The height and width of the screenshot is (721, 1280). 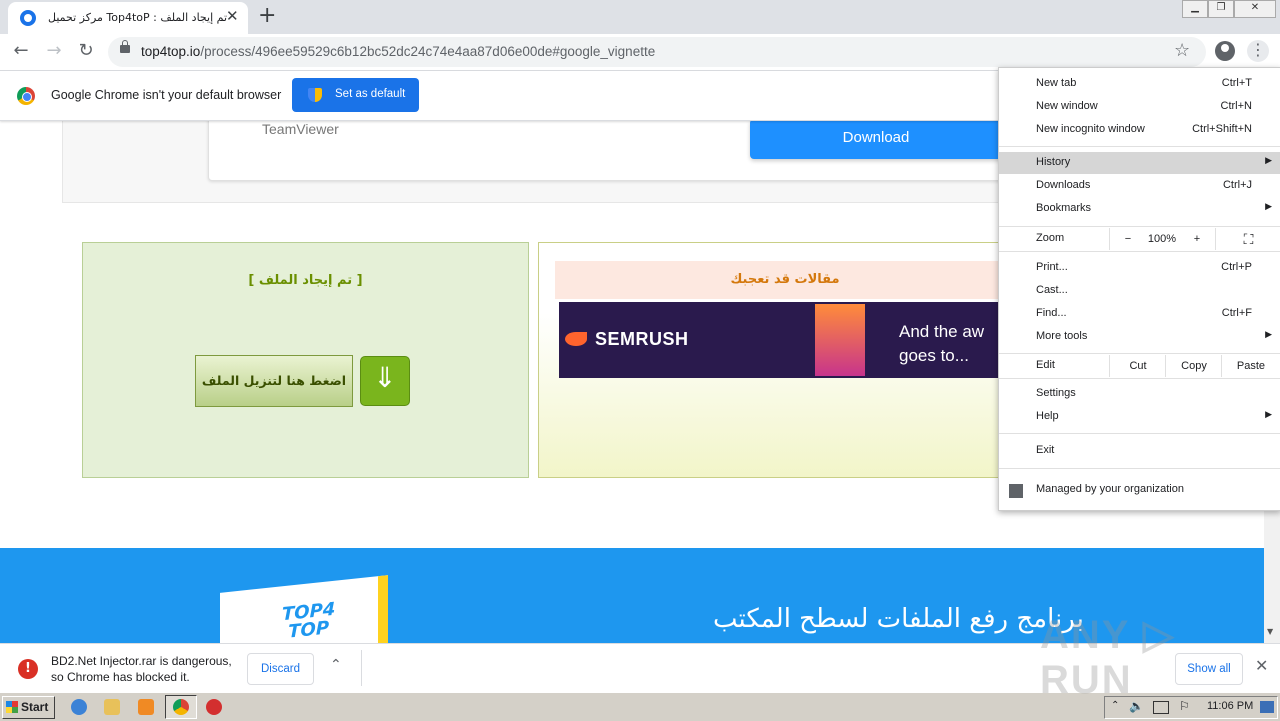 I want to click on shield-icon, so click(x=315, y=95).